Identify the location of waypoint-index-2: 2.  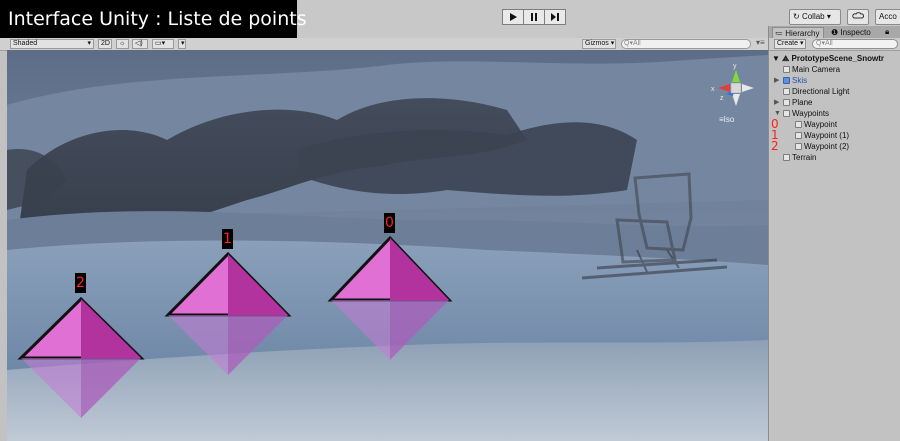
(80, 283).